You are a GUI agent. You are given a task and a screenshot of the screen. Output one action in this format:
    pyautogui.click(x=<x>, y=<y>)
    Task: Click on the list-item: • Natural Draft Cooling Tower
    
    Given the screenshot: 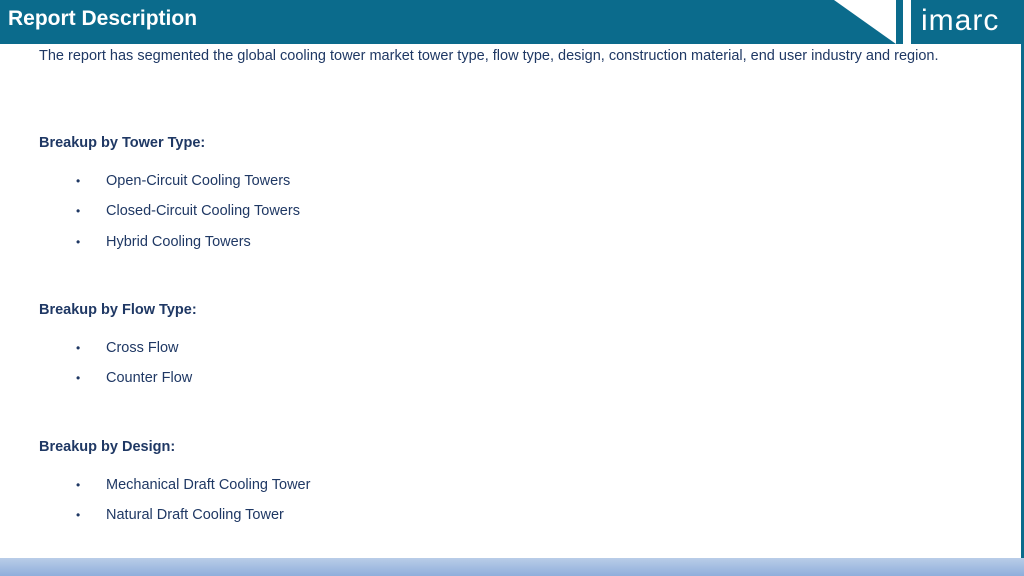 What is the action you would take?
    pyautogui.click(x=180, y=515)
    